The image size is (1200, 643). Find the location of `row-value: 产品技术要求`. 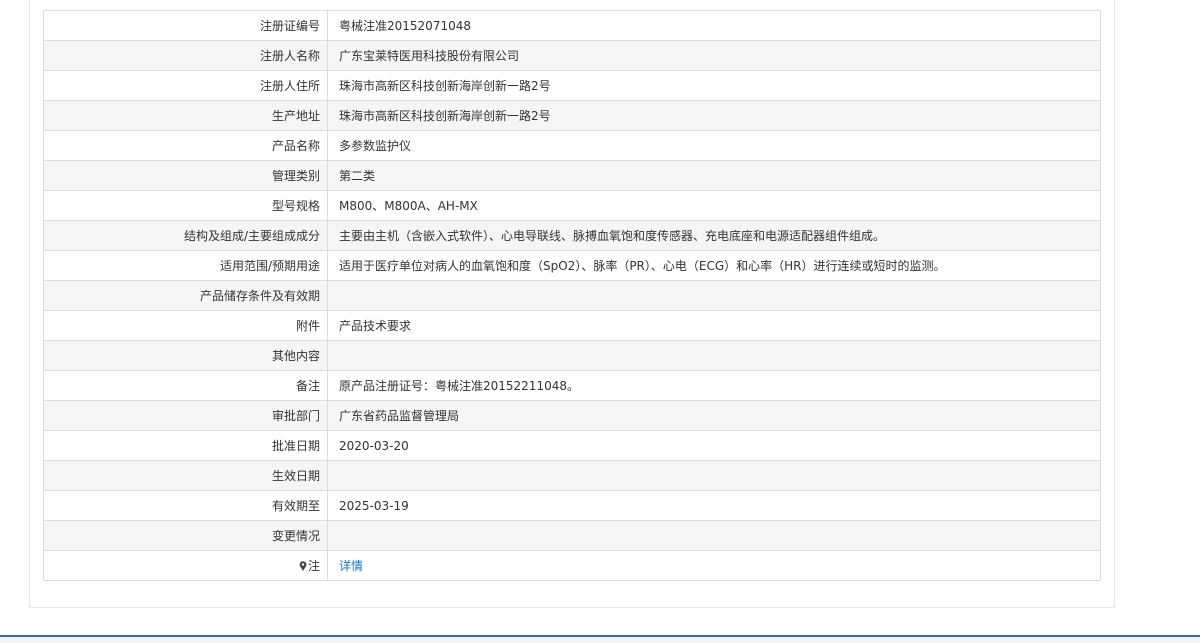

row-value: 产品技术要求 is located at coordinates (714, 325).